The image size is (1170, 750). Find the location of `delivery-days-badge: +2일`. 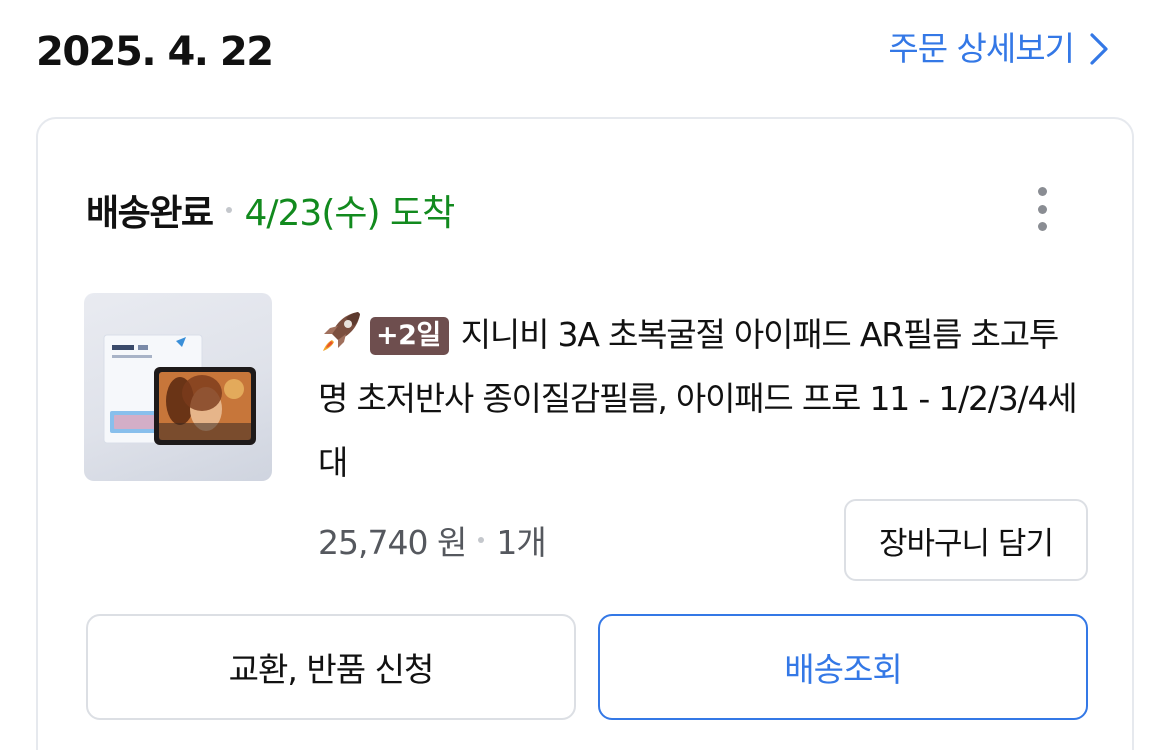

delivery-days-badge: +2일 is located at coordinates (409, 336).